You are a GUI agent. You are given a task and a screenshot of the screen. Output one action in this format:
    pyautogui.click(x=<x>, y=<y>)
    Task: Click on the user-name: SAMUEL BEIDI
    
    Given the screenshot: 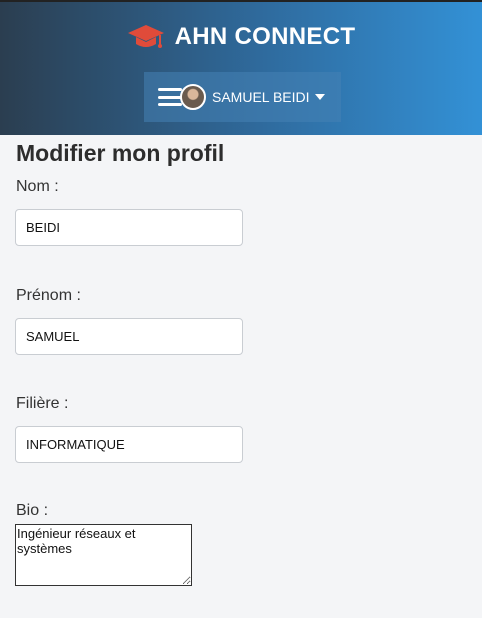 What is the action you would take?
    pyautogui.click(x=261, y=97)
    